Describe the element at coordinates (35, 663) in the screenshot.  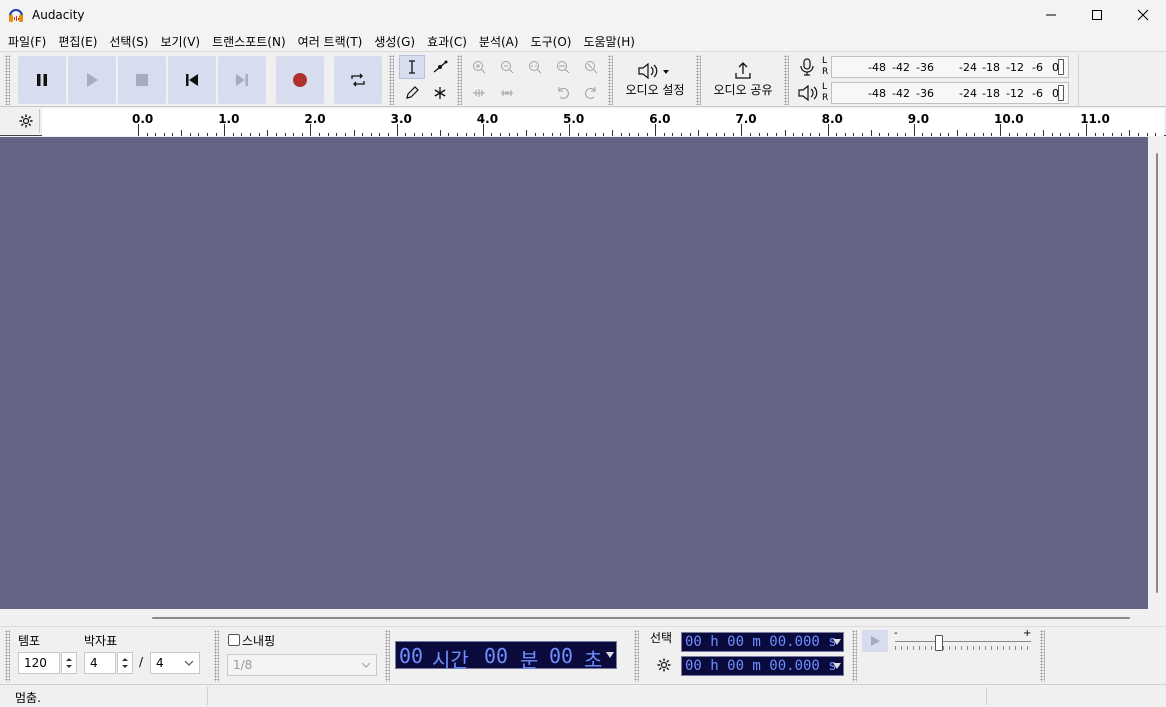
I see `tempo-value: 120` at that location.